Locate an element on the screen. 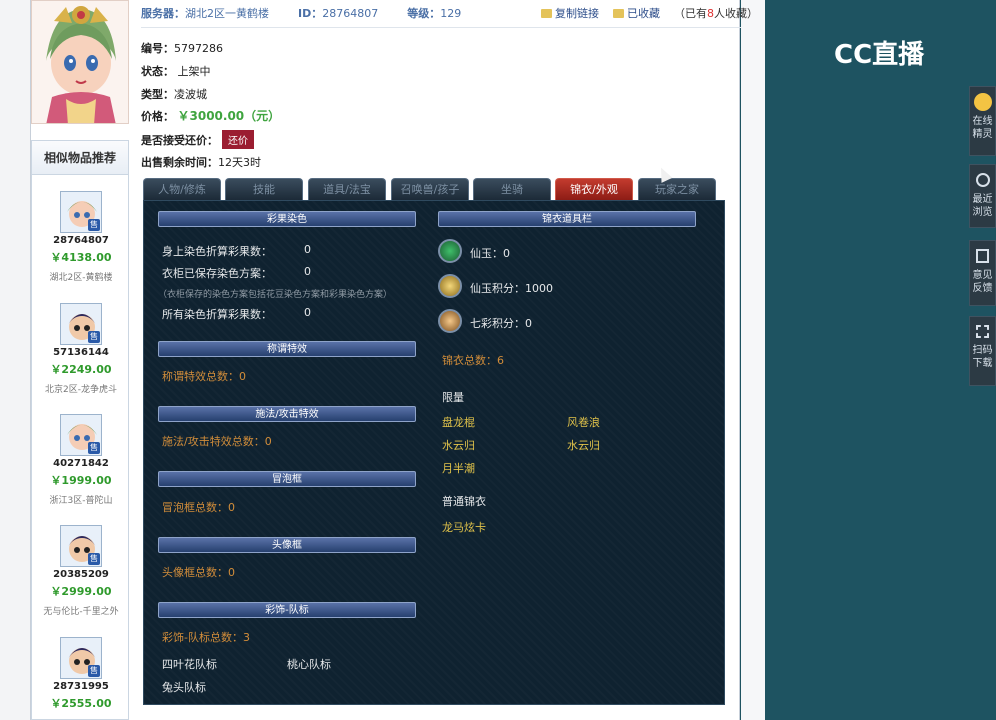 This screenshot has width=996, height=720. similar-item-id: 20385209 is located at coordinates (81, 574).